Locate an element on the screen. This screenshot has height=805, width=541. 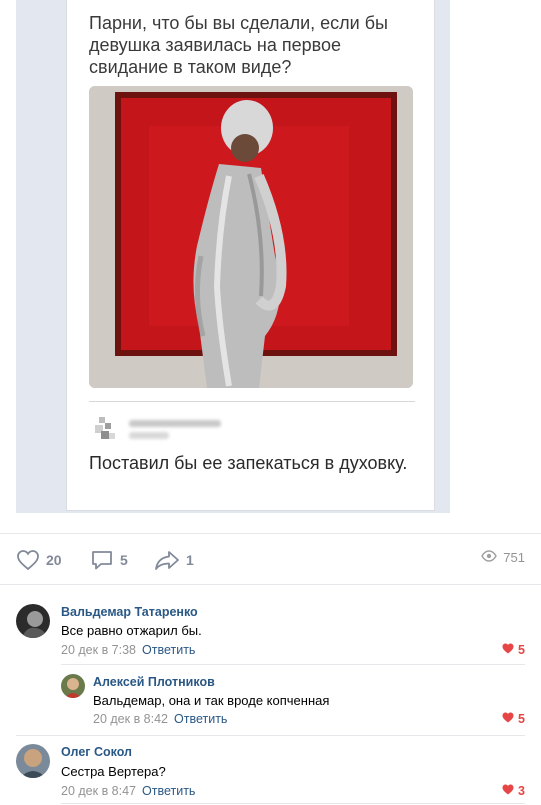
comment-like-count: 3 is located at coordinates (521, 791).